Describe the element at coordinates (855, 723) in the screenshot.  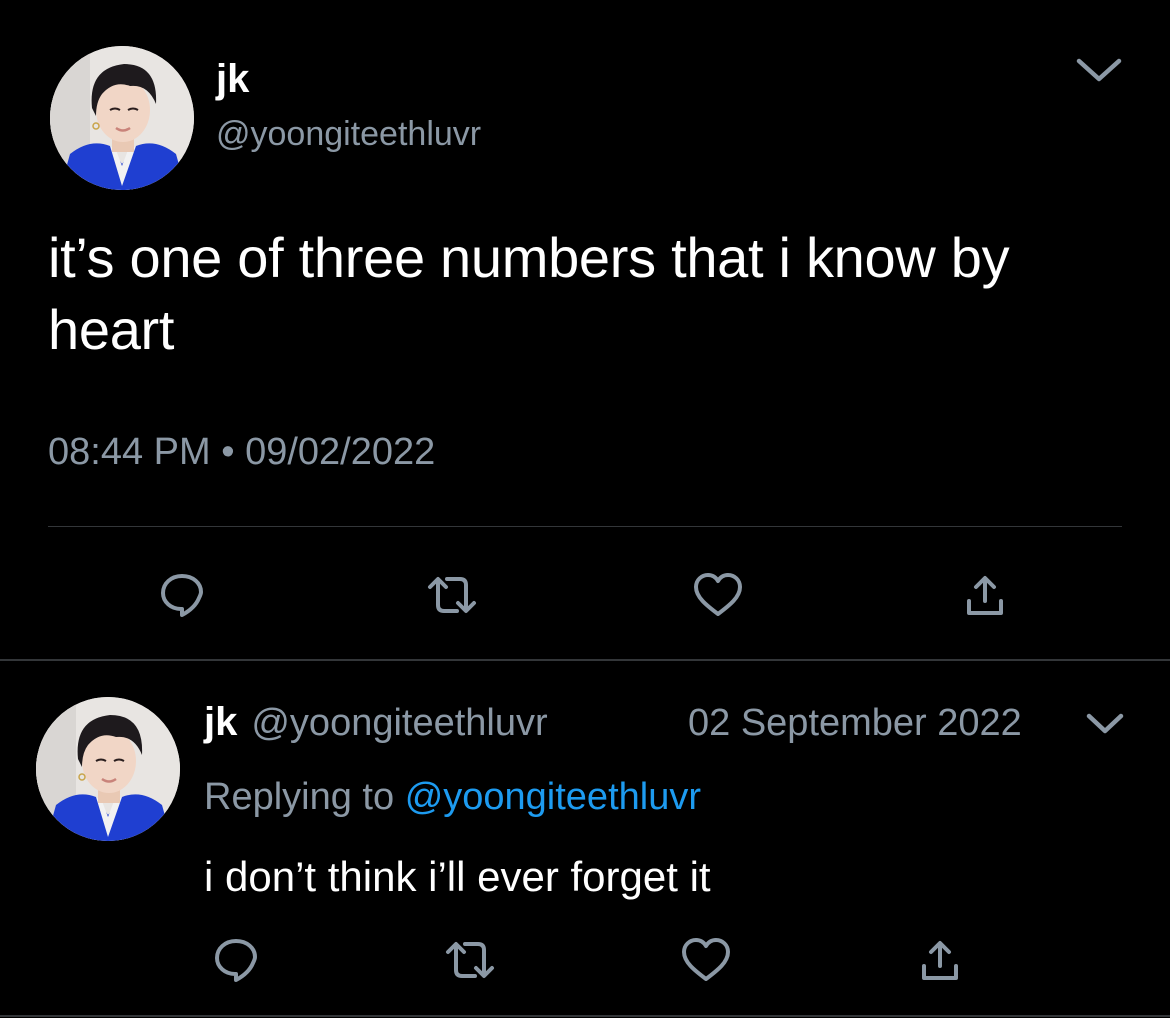
I see `reply-date: 02 September 2022` at that location.